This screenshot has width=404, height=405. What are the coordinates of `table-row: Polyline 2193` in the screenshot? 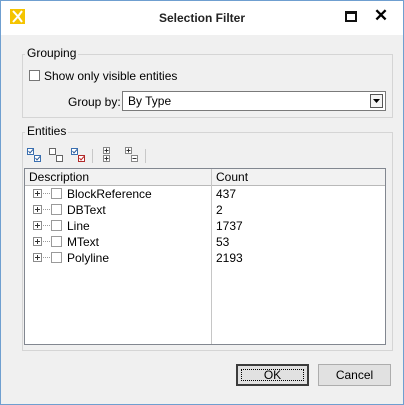 It's located at (205, 258).